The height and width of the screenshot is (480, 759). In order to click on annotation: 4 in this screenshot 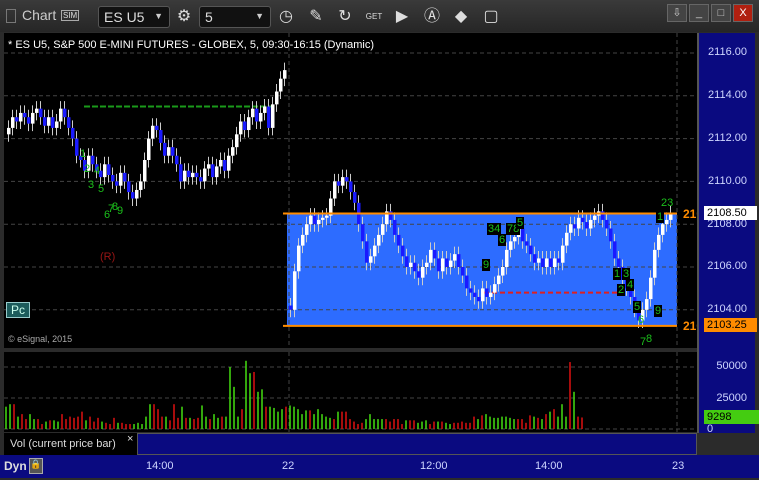, I will do `click(97, 171)`.